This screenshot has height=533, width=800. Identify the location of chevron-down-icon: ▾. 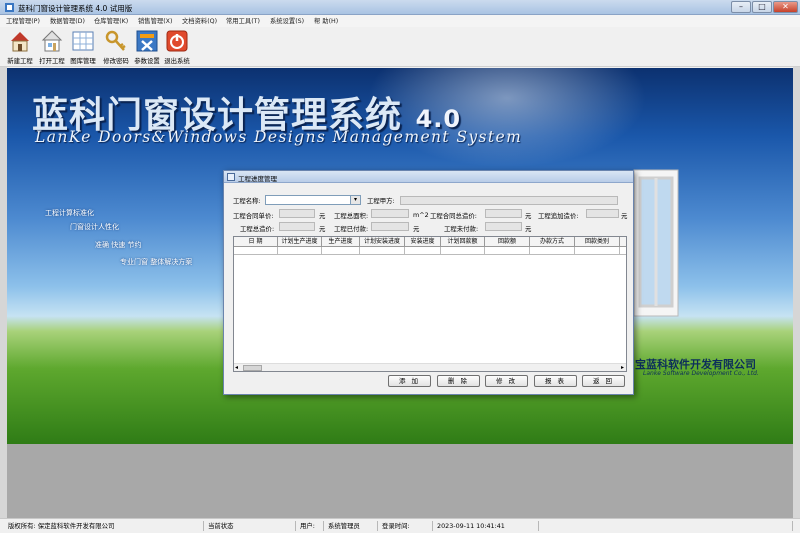
(355, 200).